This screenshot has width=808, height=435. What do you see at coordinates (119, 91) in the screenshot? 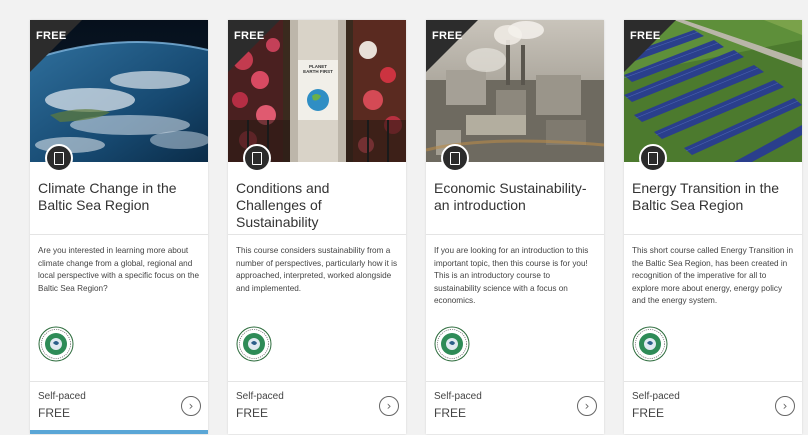
I see `course-image-earth: FREE` at bounding box center [119, 91].